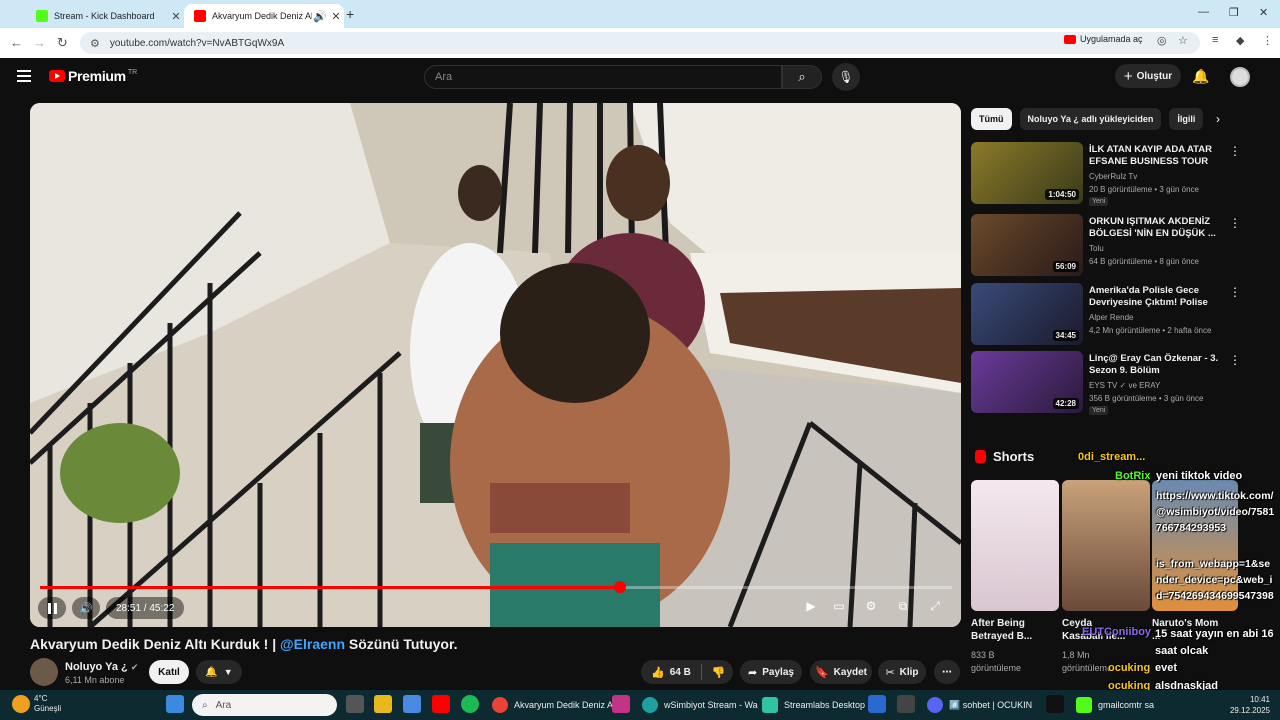 The height and width of the screenshot is (720, 1280). What do you see at coordinates (1186, 119) in the screenshot?
I see `chip-related: İlgili` at bounding box center [1186, 119].